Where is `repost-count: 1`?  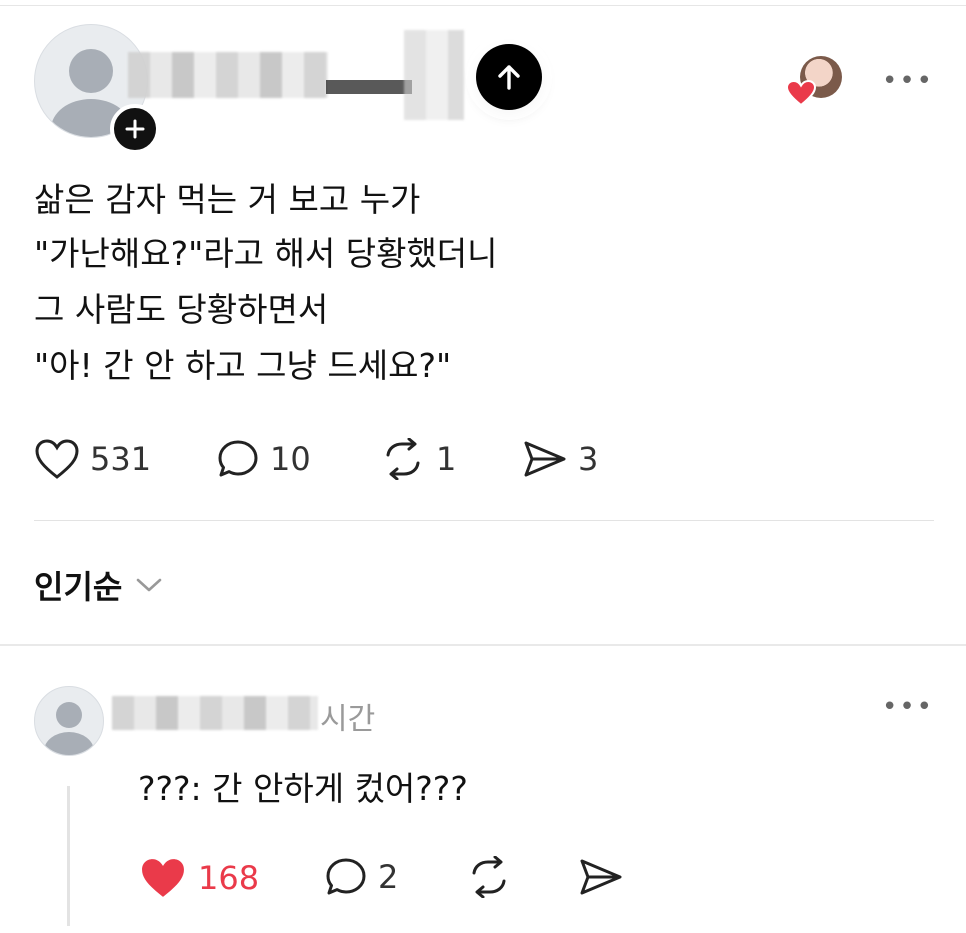 repost-count: 1 is located at coordinates (446, 459).